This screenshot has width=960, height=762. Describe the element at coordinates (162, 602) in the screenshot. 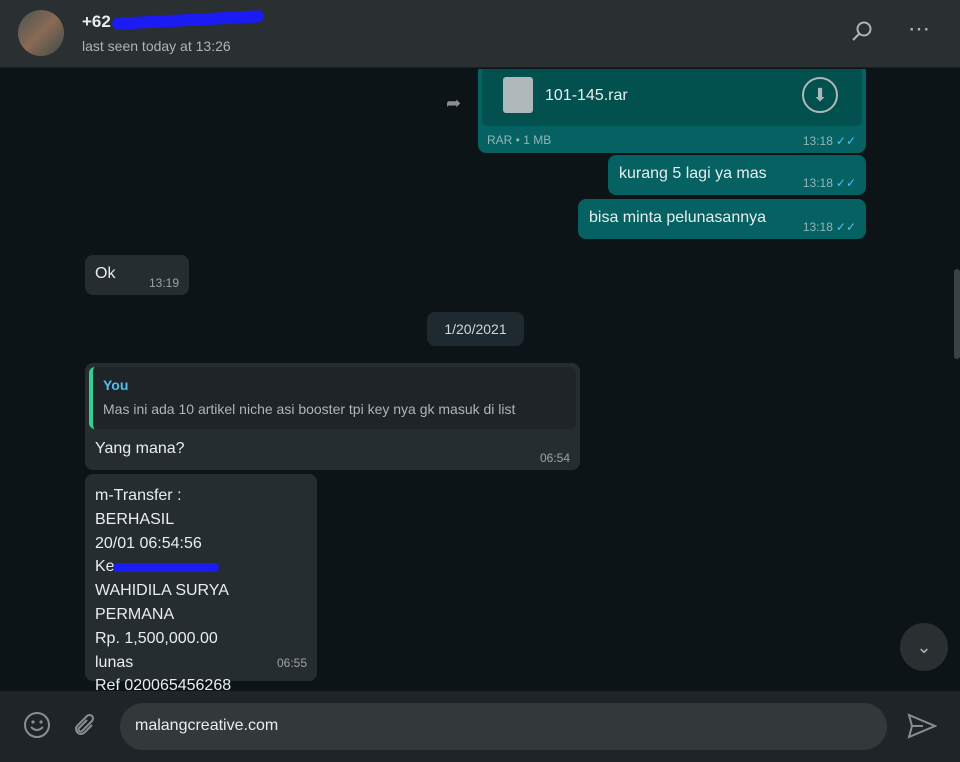

I see `message-line: WAHIDILA SURYA PERMANA` at that location.